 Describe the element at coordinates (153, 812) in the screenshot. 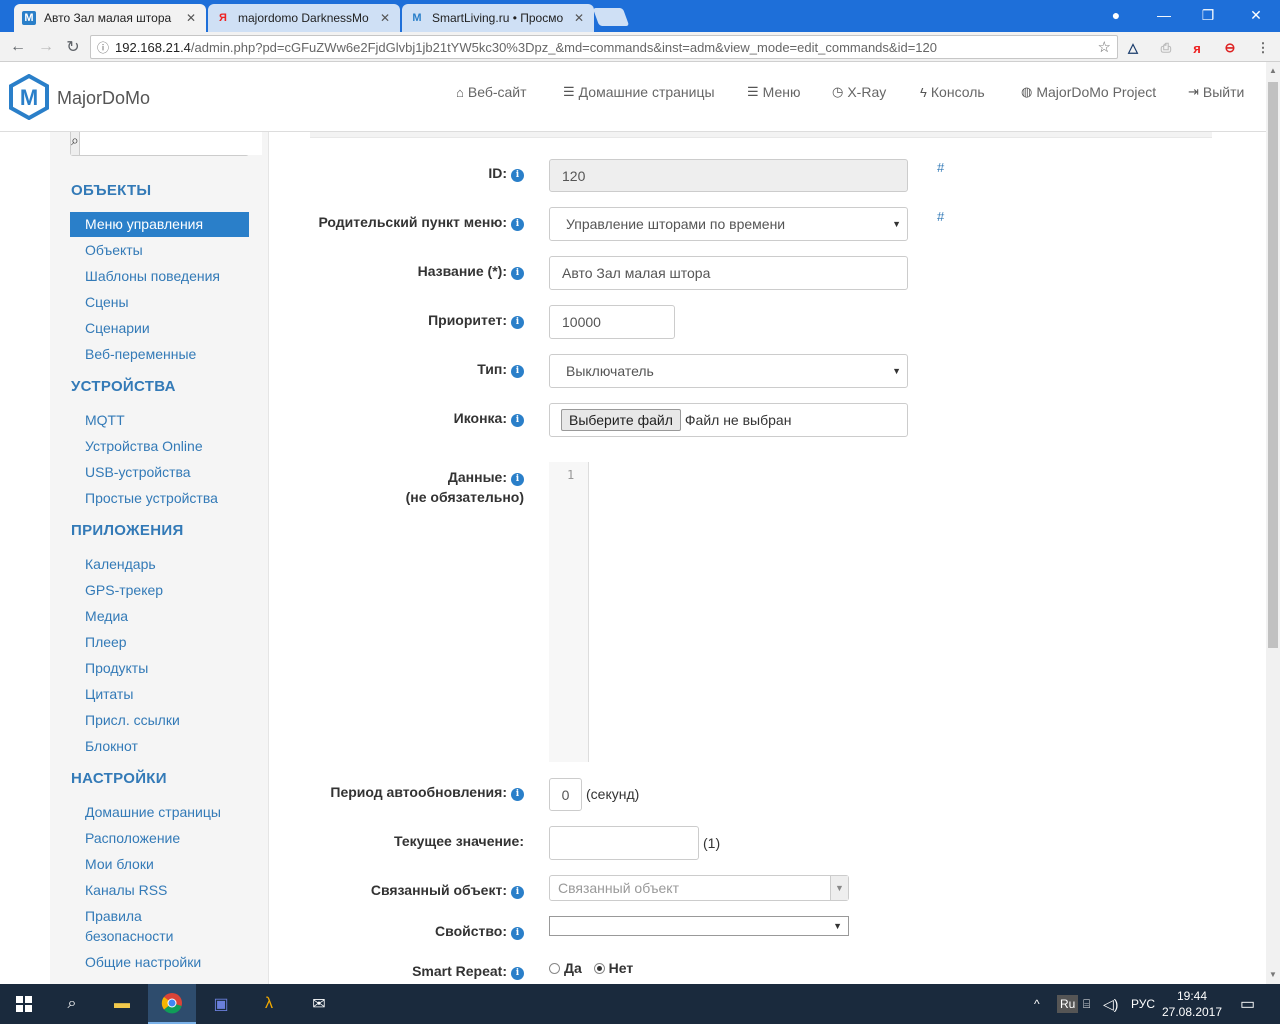

I see `sidebar-item-home-pages: Домашние страницы` at that location.